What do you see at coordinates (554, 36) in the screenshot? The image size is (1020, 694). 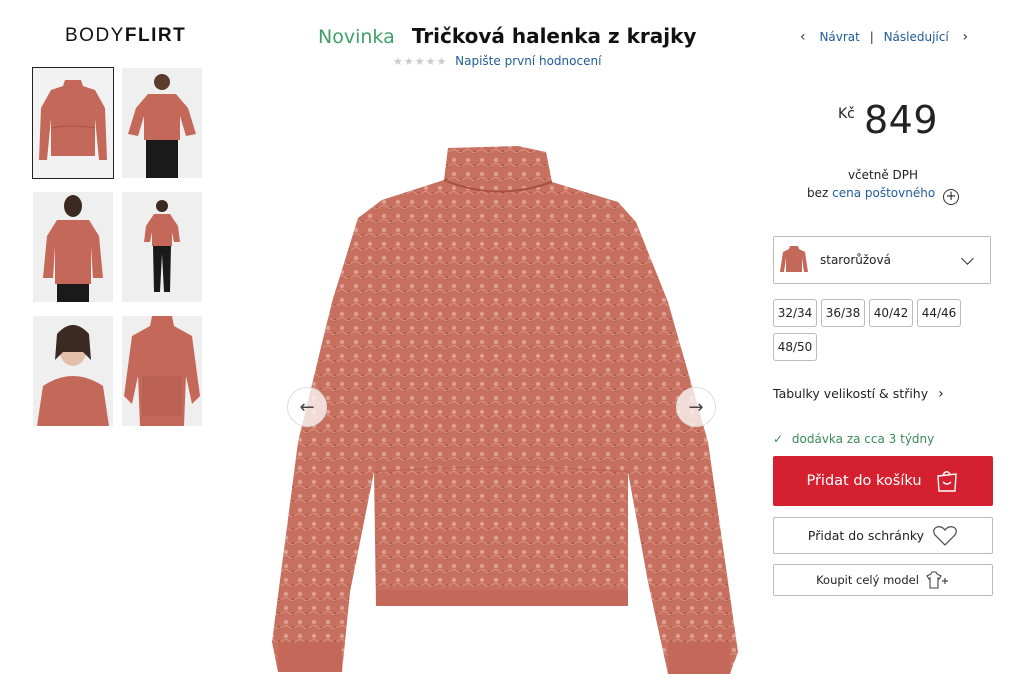 I see `product-title: Tričková halenka z krajky` at bounding box center [554, 36].